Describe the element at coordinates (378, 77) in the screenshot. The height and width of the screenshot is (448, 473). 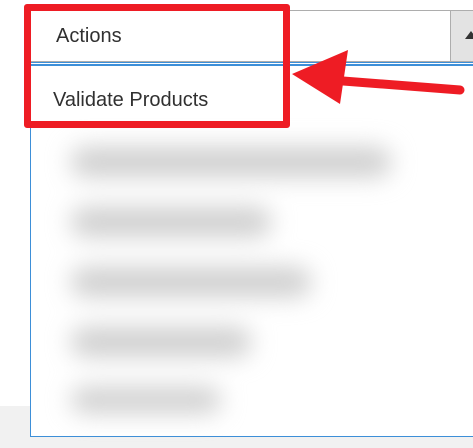
I see `arrow-left-icon` at that location.